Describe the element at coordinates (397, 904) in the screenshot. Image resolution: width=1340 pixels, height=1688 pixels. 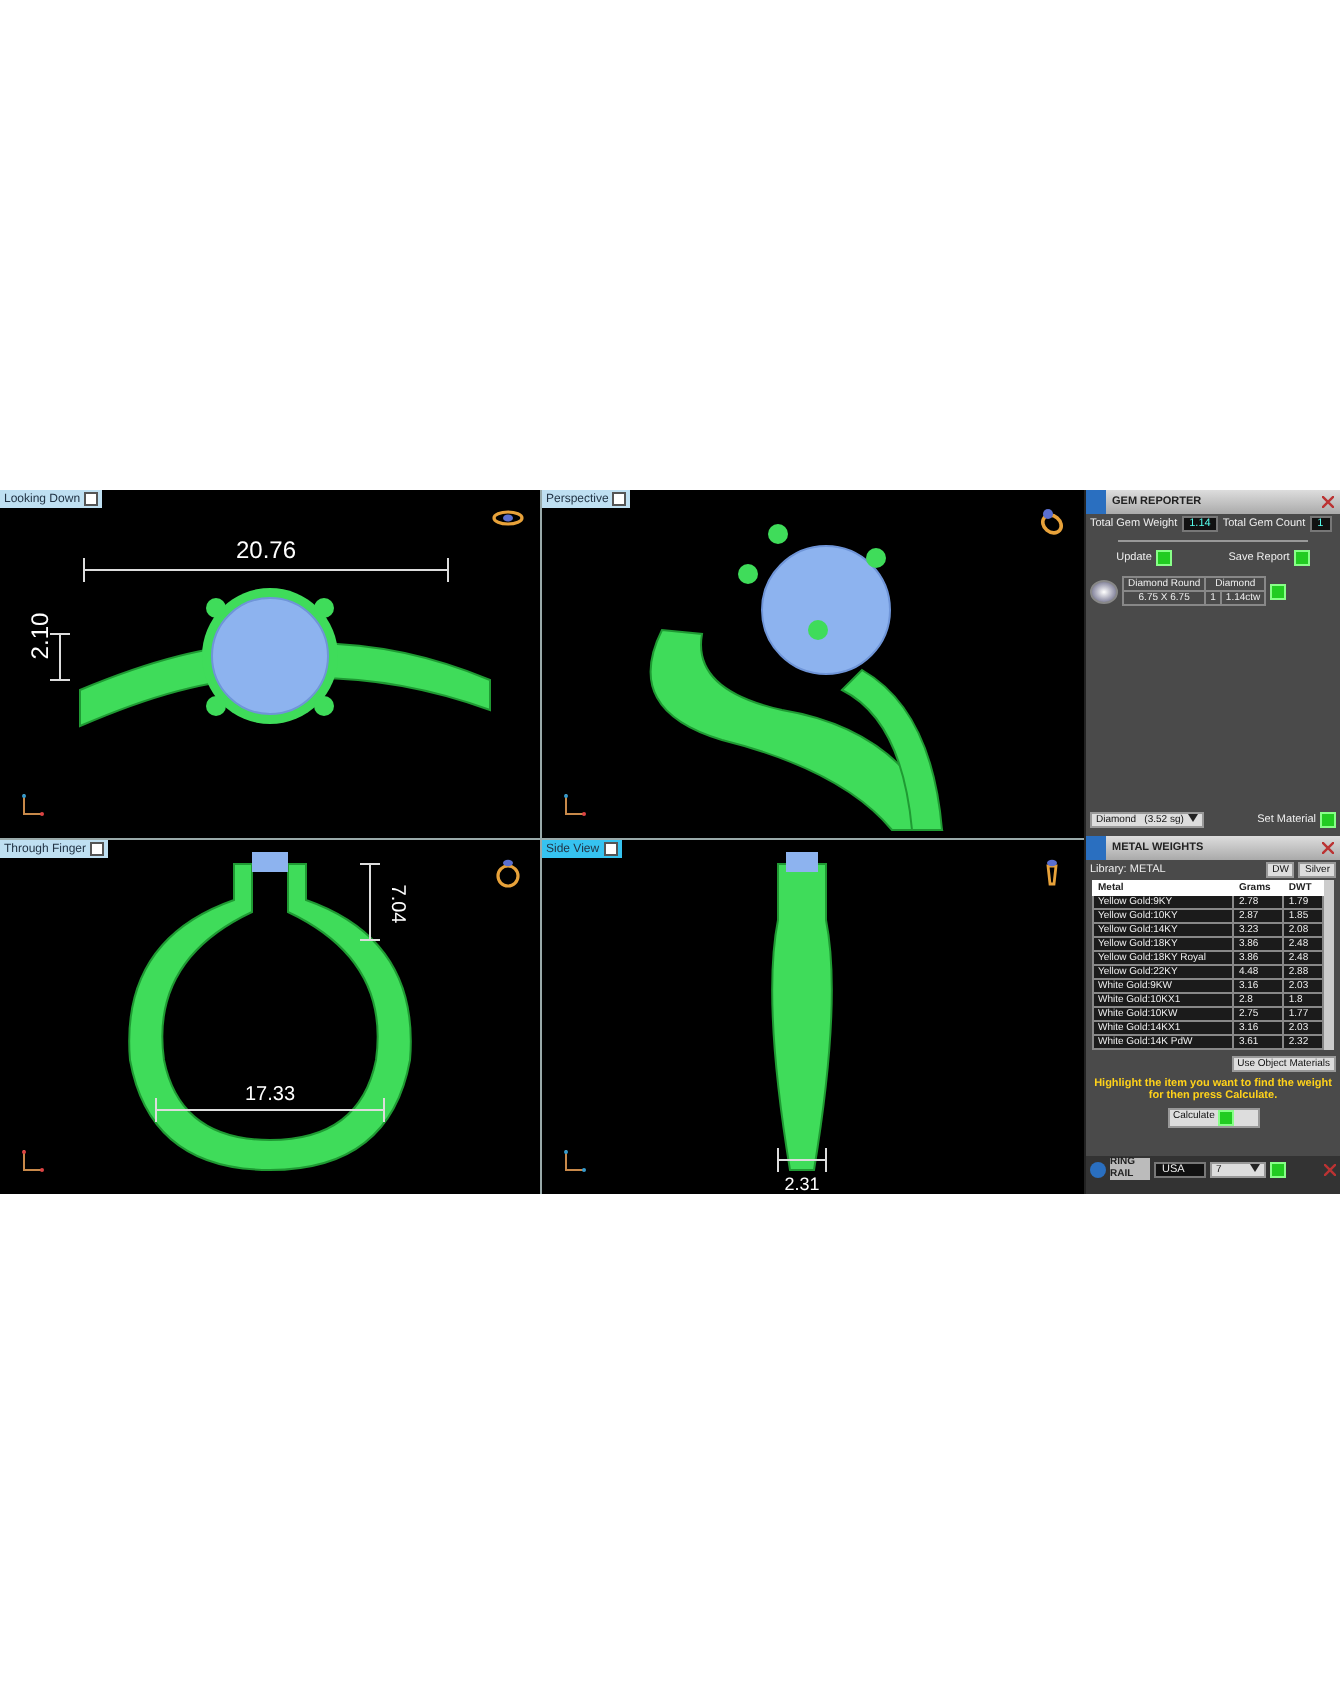
I see `dimension-value: 7.04` at that location.